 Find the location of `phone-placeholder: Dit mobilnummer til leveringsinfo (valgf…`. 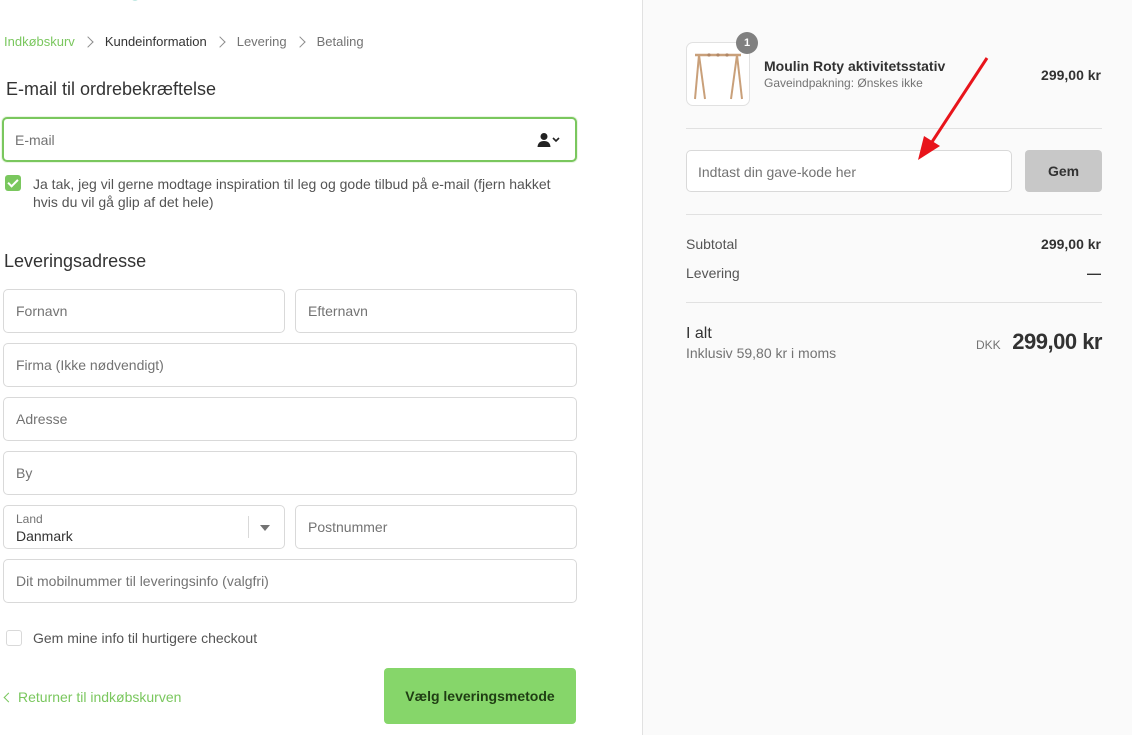

phone-placeholder: Dit mobilnummer til leveringsinfo (valgf… is located at coordinates (142, 581).